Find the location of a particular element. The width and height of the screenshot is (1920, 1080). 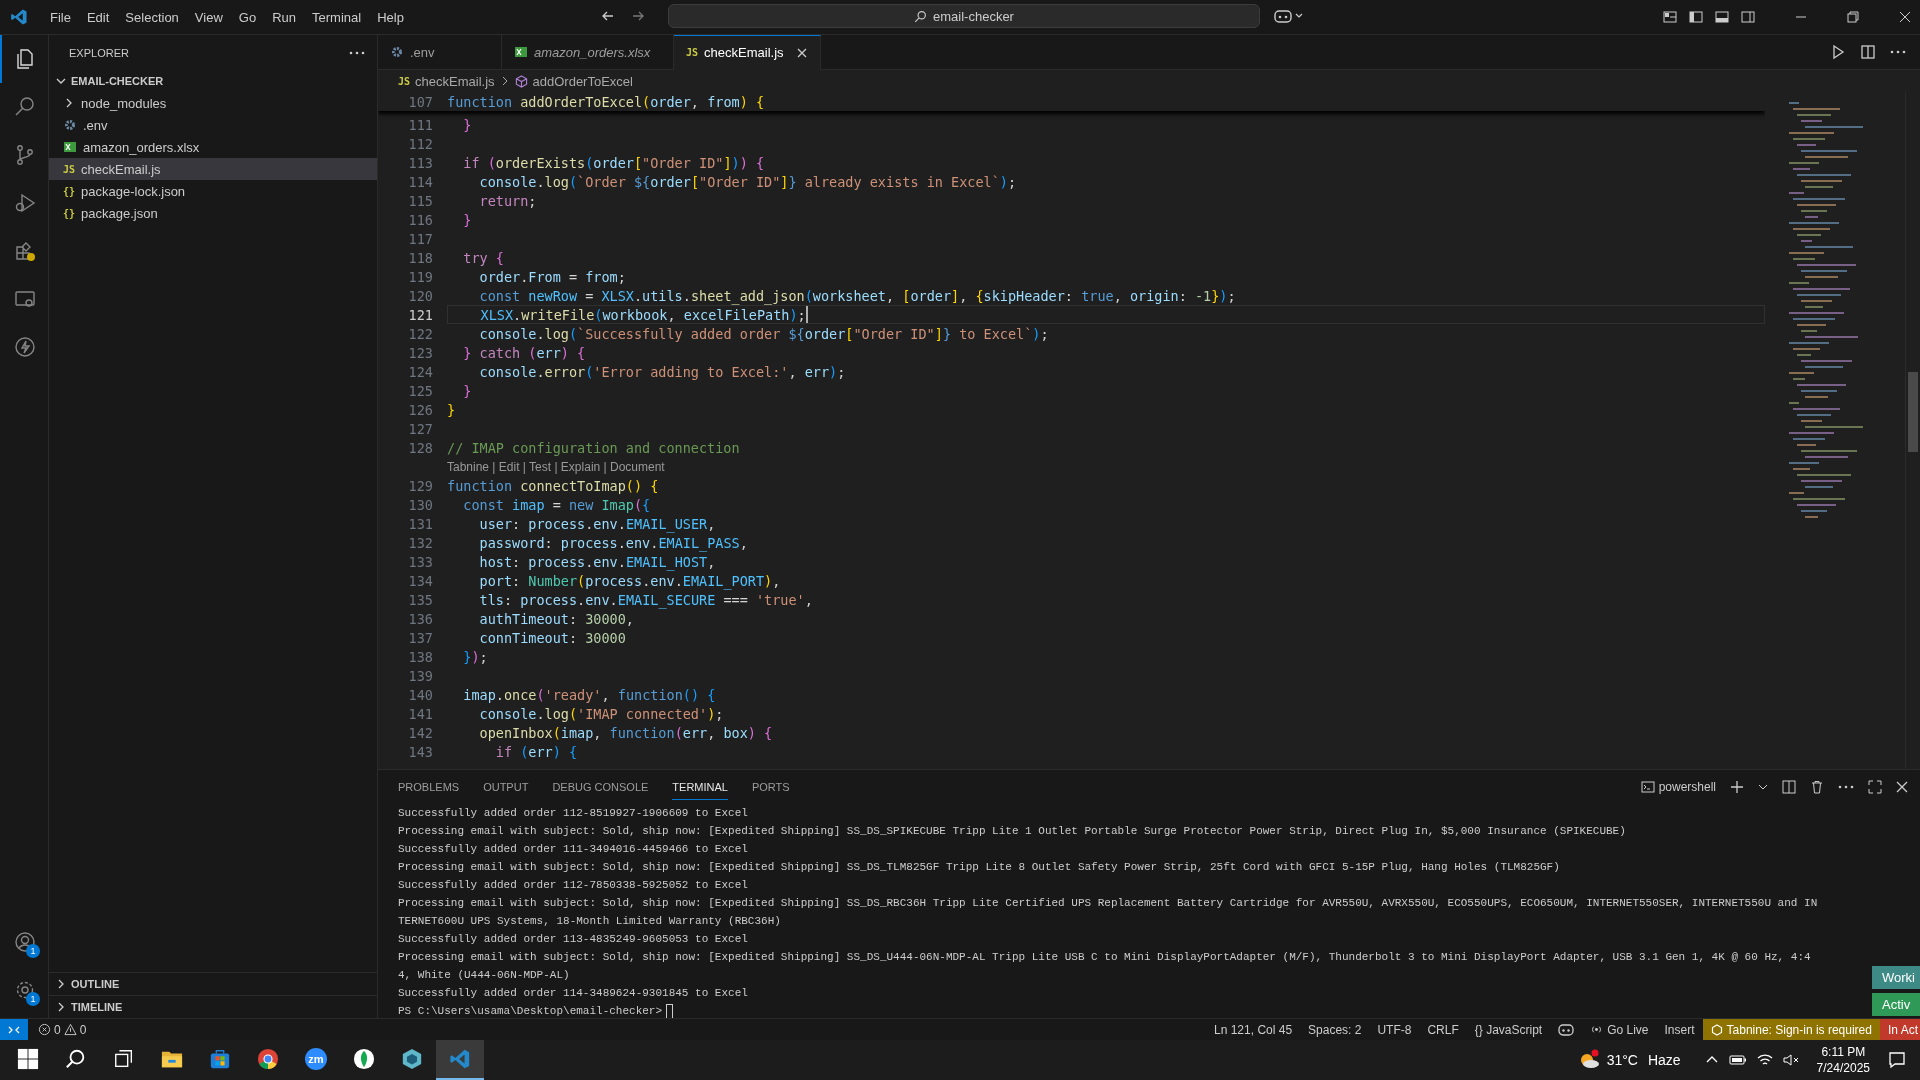

status-item: CRLF is located at coordinates (1443, 1029).